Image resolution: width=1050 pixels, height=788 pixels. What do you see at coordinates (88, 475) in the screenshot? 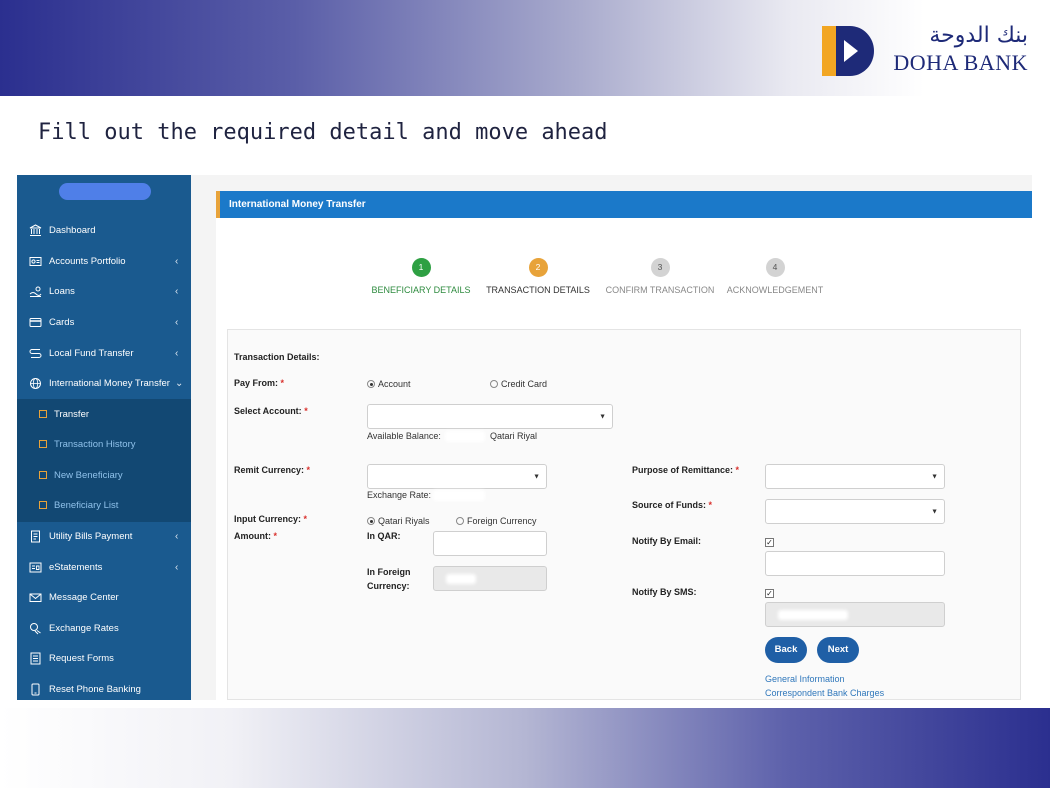
I see `sidebar-subitem-label: New Beneficiary` at bounding box center [88, 475].